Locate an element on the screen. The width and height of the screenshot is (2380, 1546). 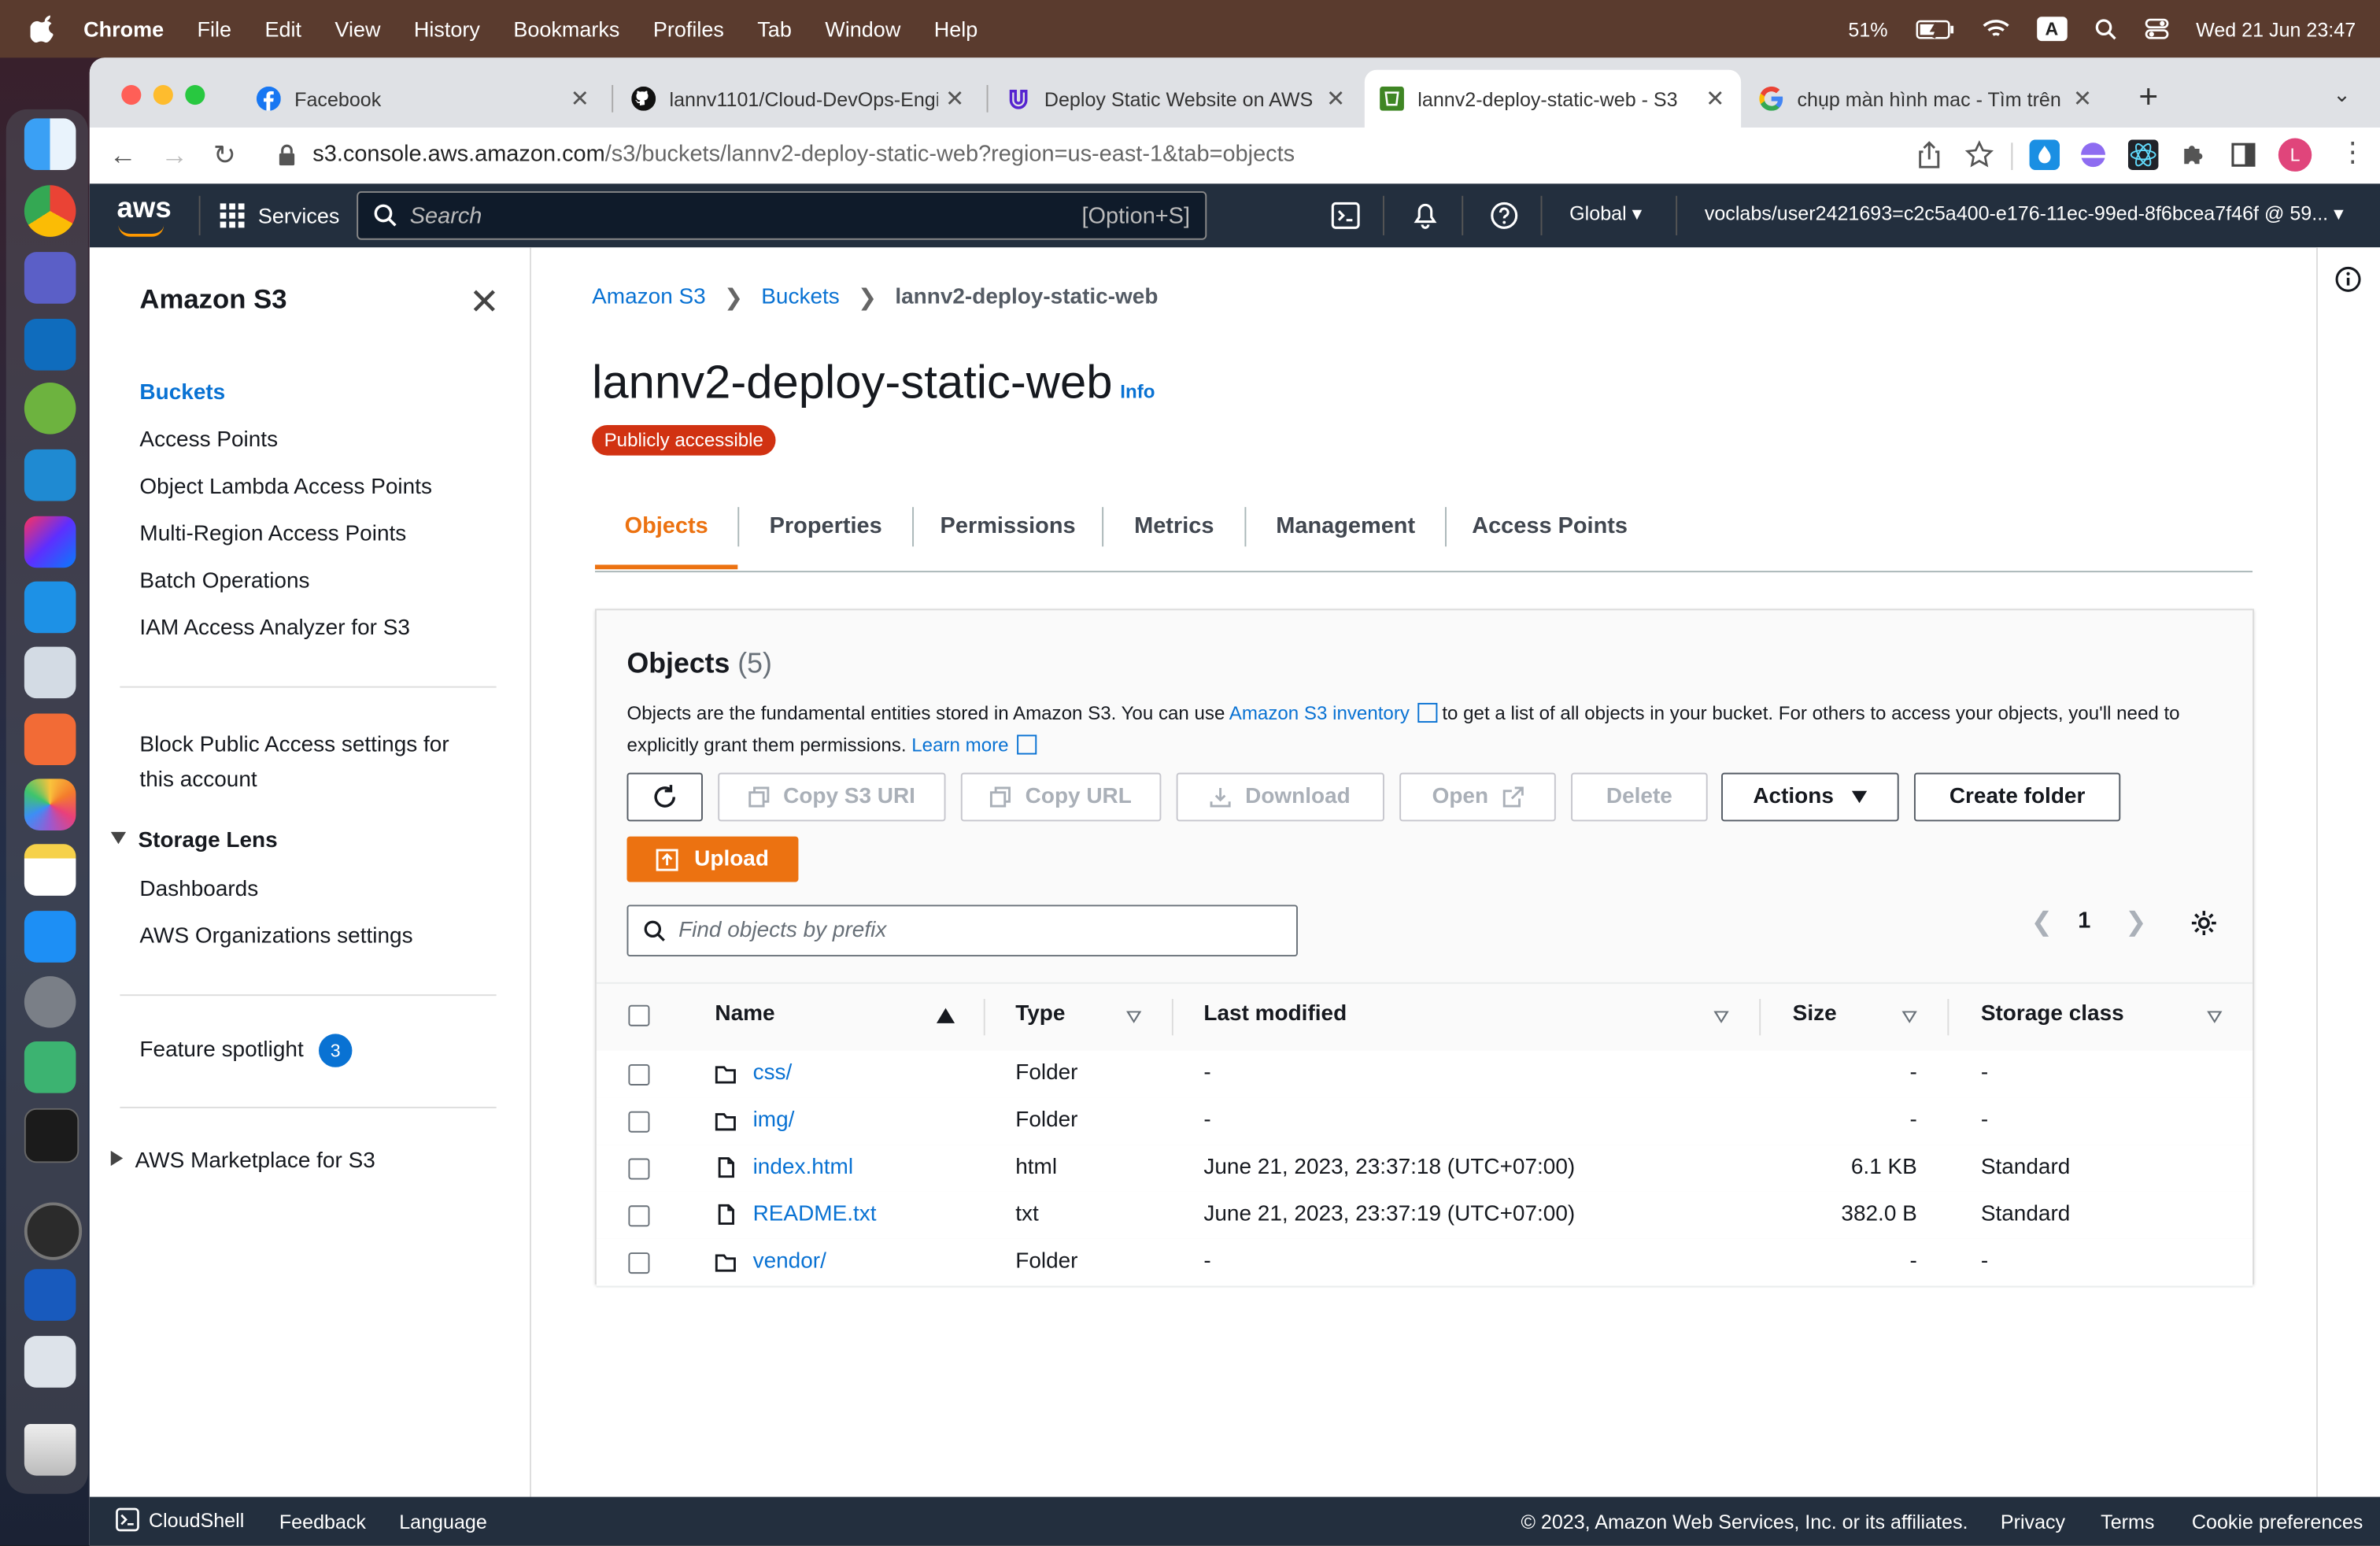
tab-access-points: Access Points is located at coordinates (1550, 534).